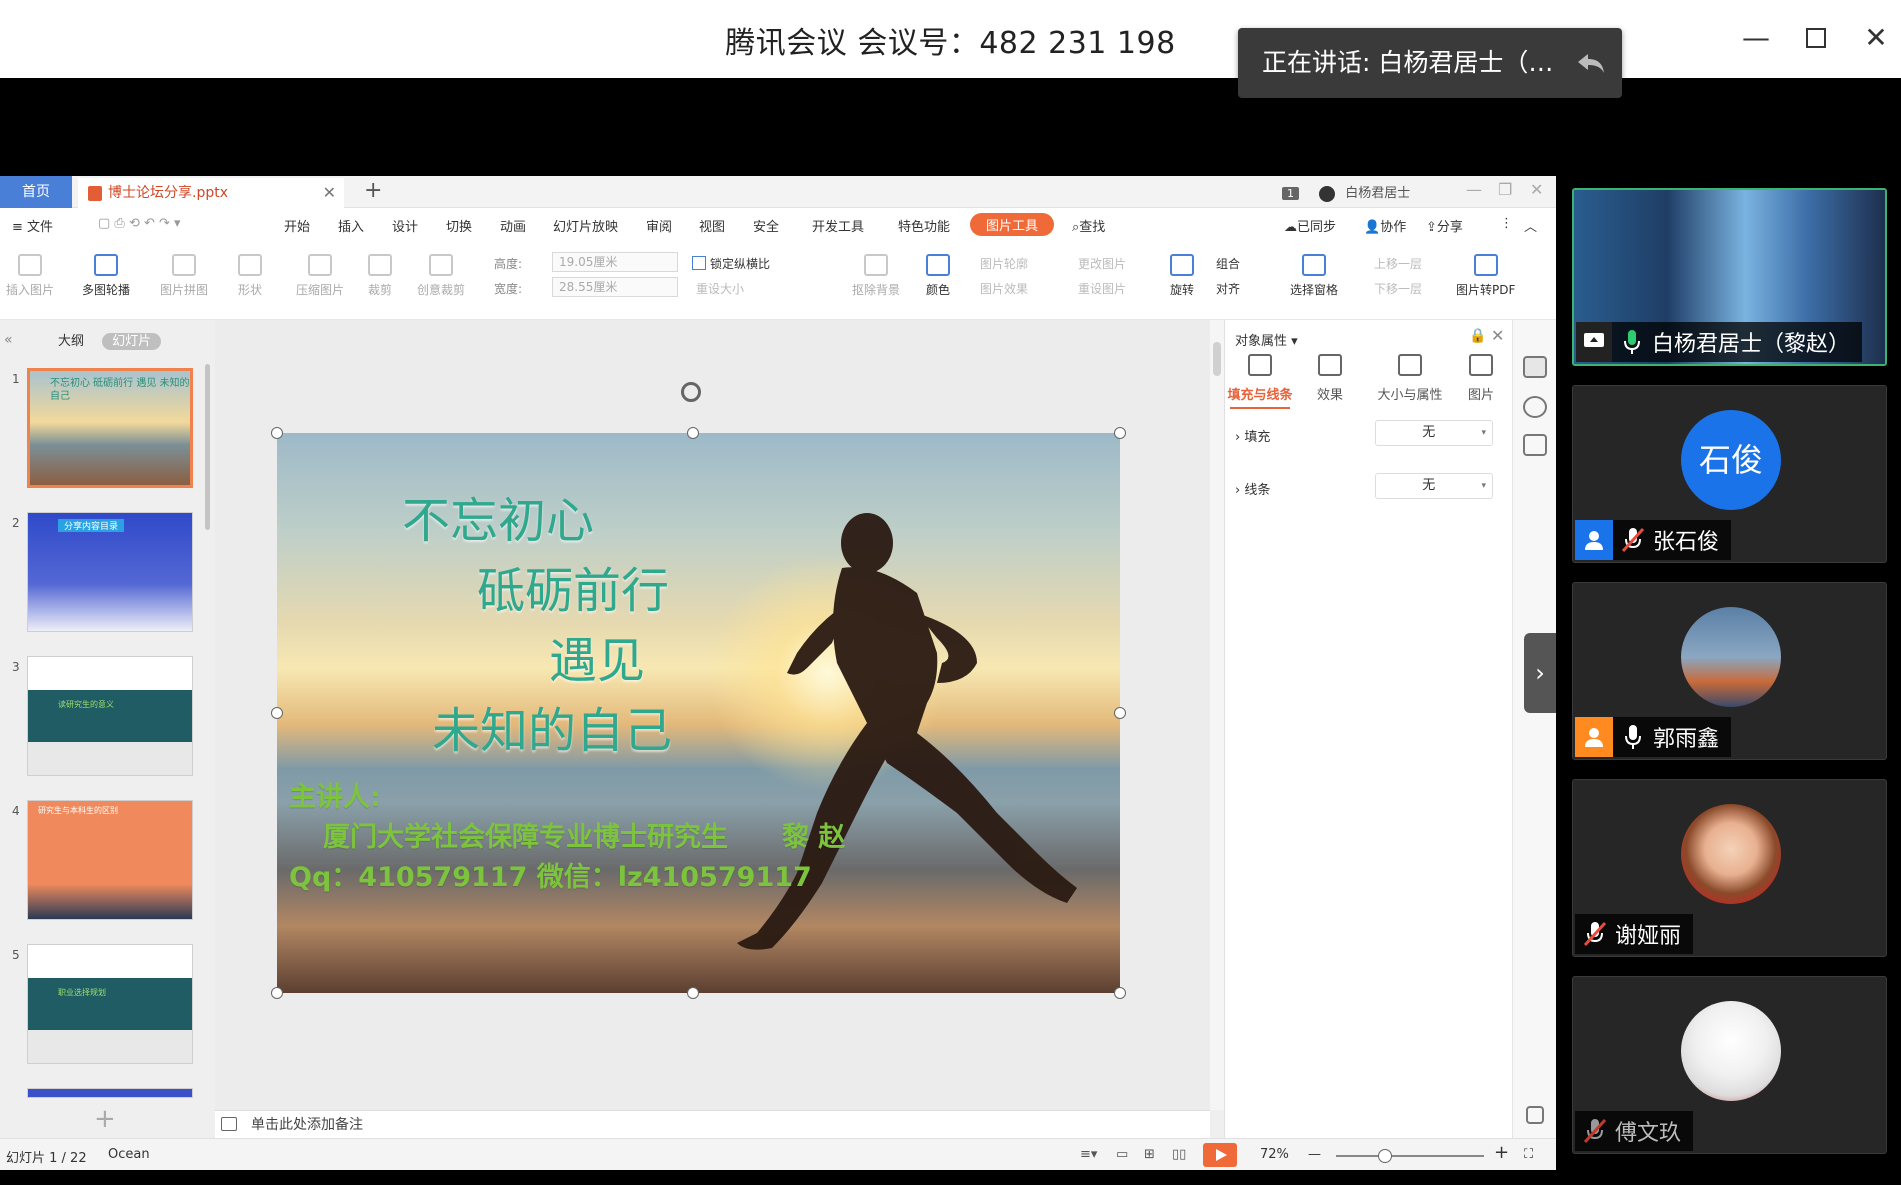 The image size is (1901, 1185). What do you see at coordinates (1505, 189) in the screenshot?
I see `wps-restore-icon: ❐` at bounding box center [1505, 189].